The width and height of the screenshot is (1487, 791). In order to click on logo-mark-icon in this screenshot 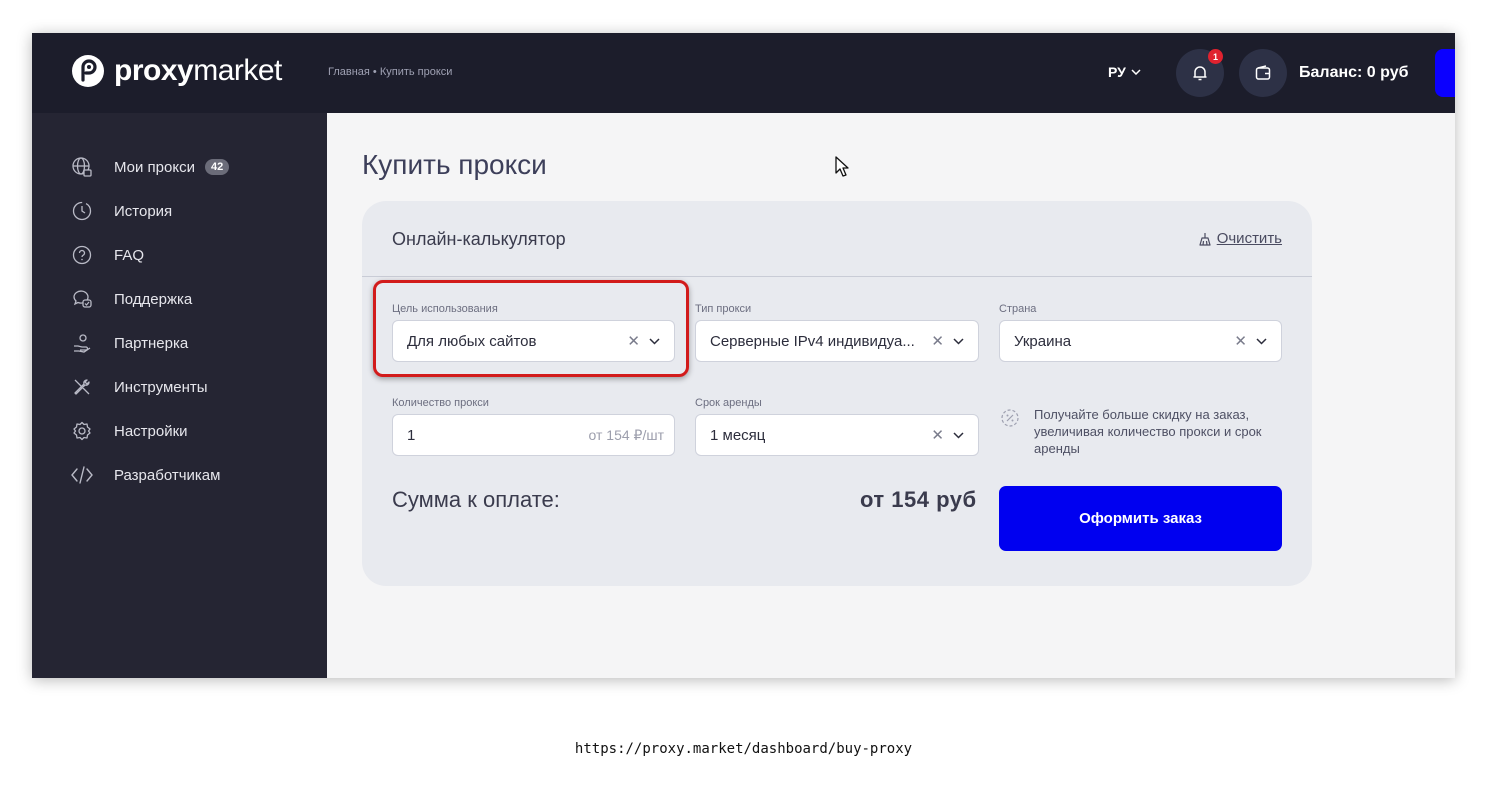, I will do `click(88, 71)`.